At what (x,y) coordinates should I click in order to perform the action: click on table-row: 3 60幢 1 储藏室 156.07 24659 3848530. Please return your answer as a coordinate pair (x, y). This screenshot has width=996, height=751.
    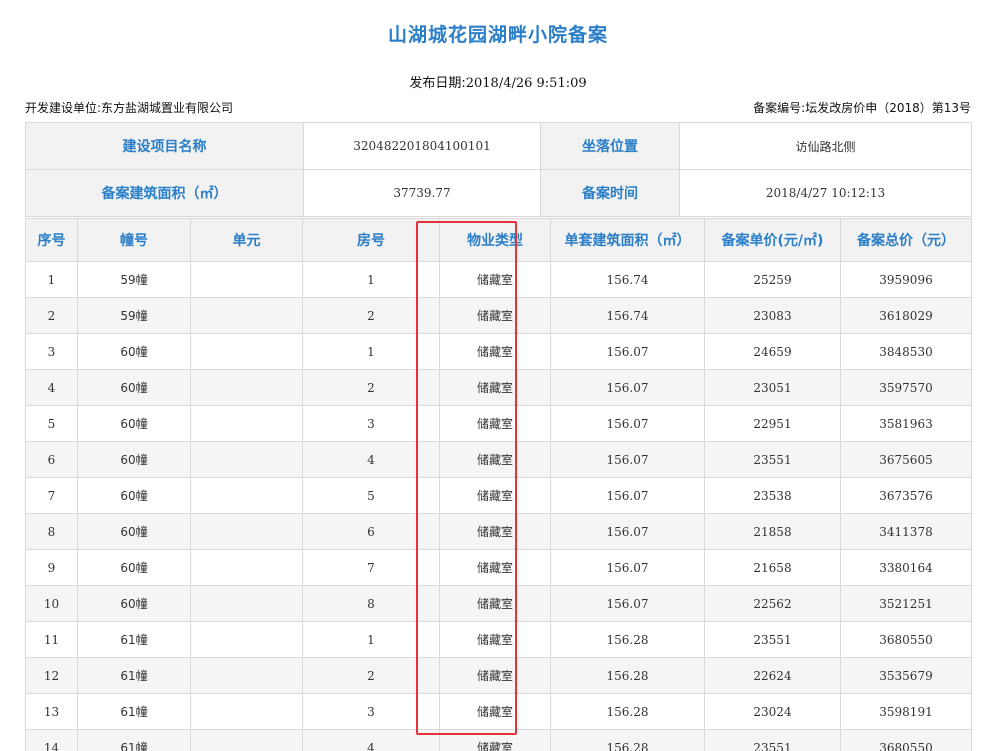
    Looking at the image, I should click on (498, 351).